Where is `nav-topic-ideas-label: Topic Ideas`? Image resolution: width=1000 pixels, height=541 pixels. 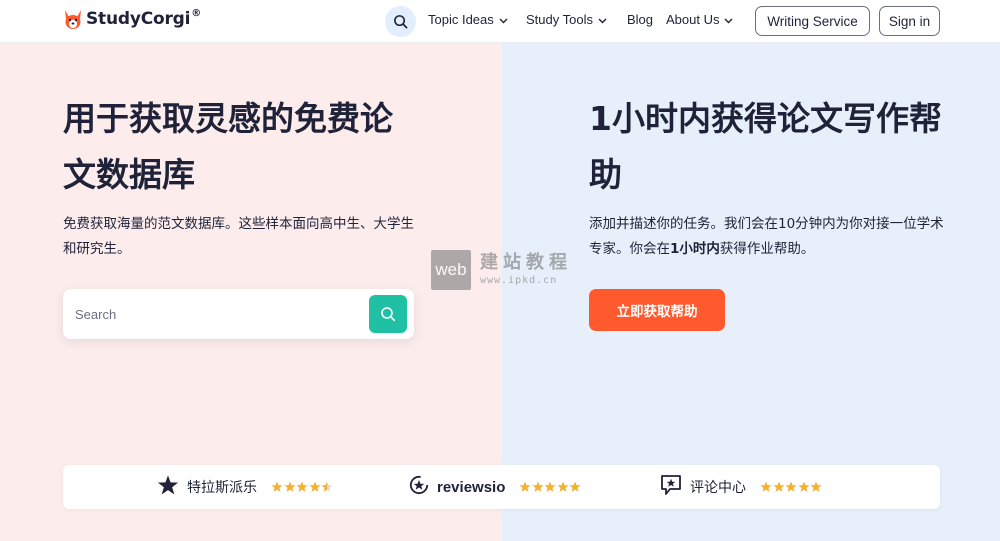
nav-topic-ideas-label: Topic Ideas is located at coordinates (461, 19).